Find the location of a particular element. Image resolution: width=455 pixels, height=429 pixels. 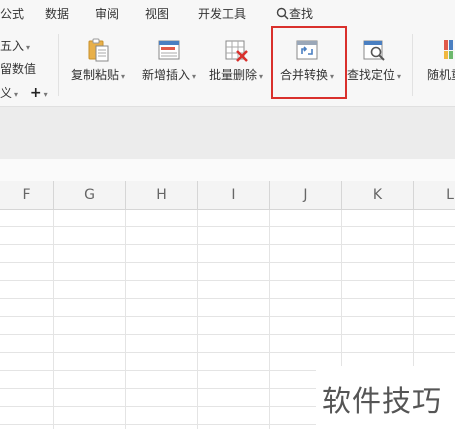

custom-label: 义 is located at coordinates (6, 93).